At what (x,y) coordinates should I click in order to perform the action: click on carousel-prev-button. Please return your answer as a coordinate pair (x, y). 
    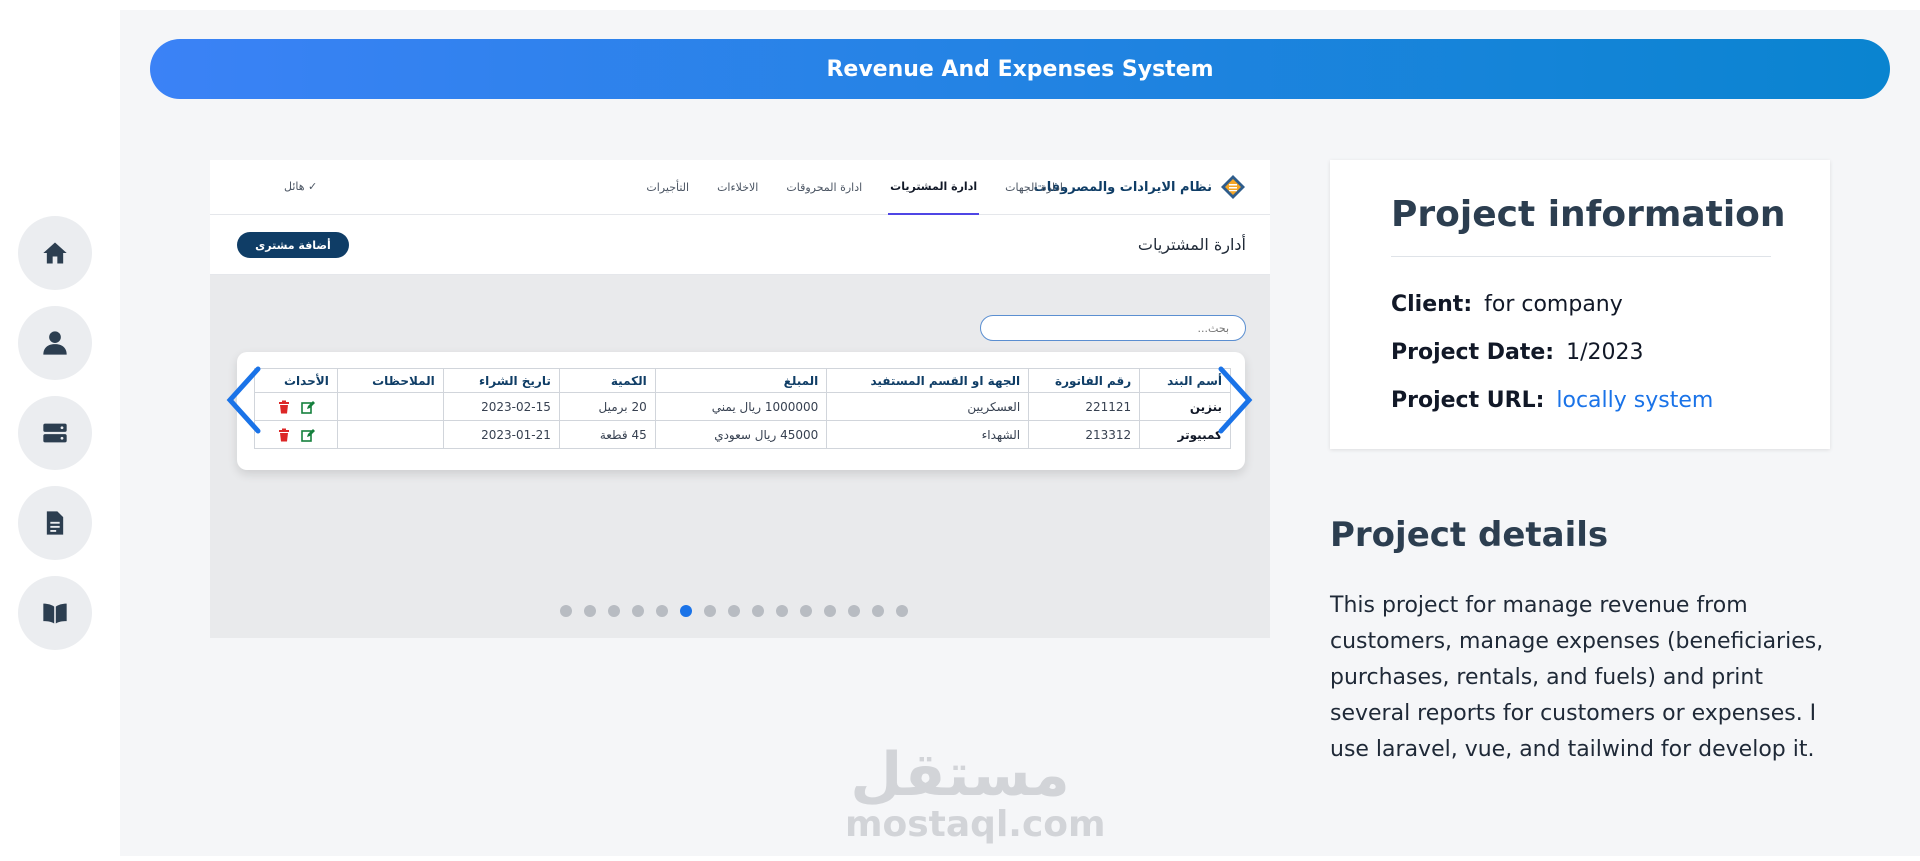
    Looking at the image, I should click on (244, 400).